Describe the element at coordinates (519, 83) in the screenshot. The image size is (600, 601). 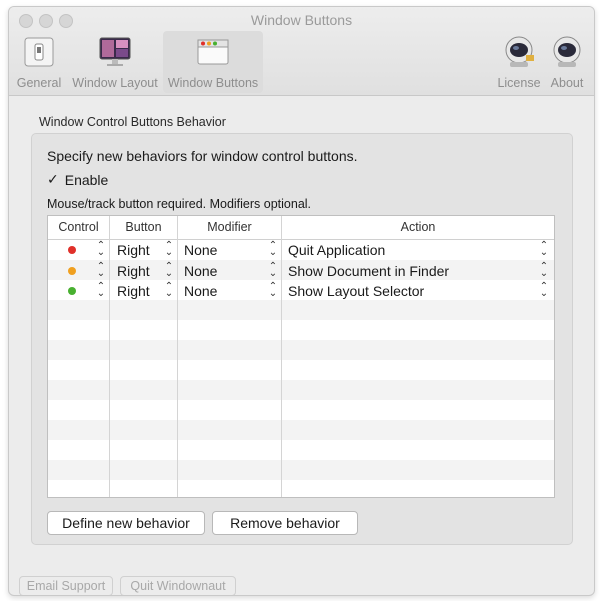
I see `tab-license-label: License` at that location.